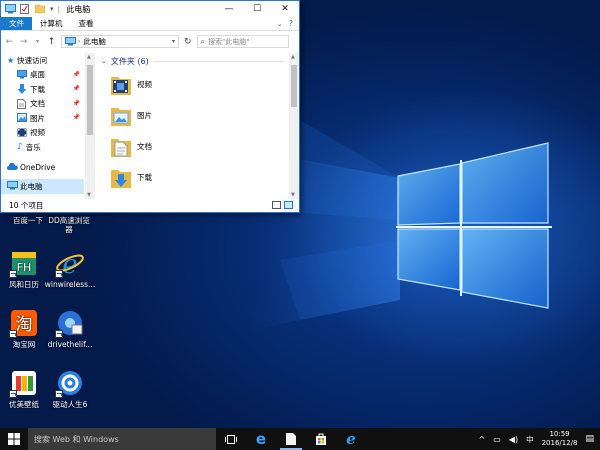 The height and width of the screenshot is (450, 600). I want to click on maximize-button: ☐, so click(257, 9).